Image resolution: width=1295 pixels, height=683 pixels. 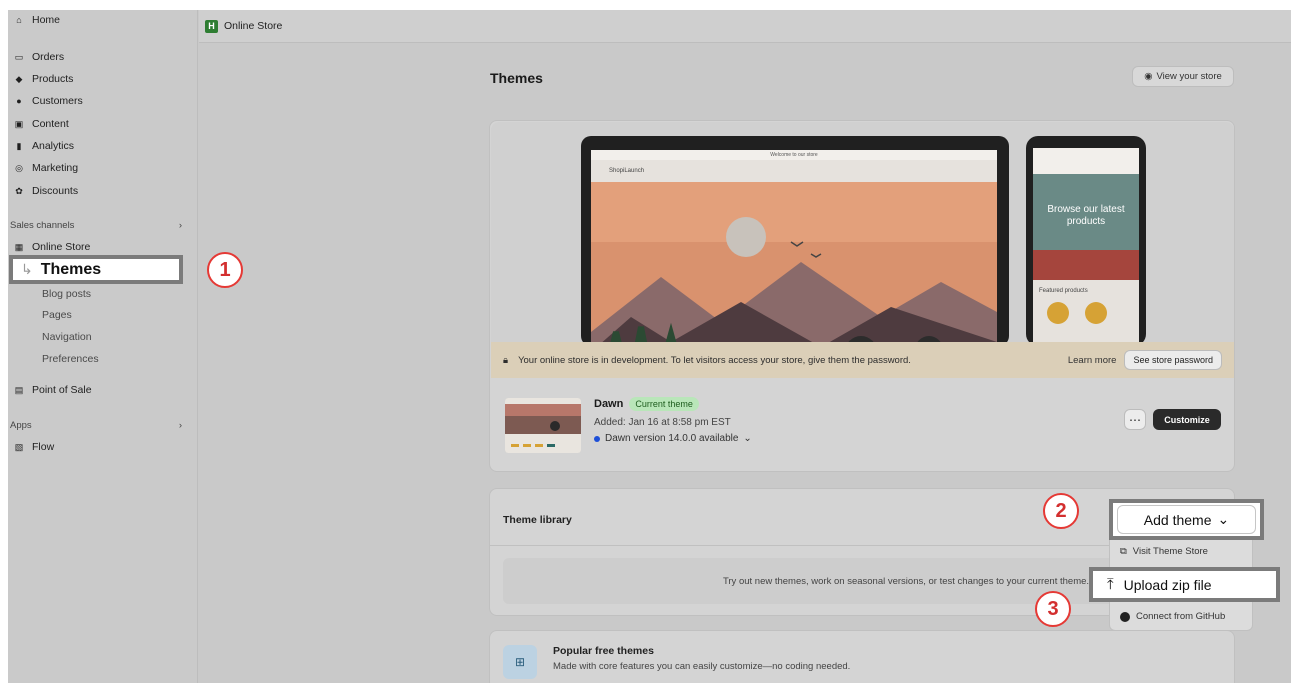 I want to click on sidebar-item-label: Discounts, so click(x=55, y=191).